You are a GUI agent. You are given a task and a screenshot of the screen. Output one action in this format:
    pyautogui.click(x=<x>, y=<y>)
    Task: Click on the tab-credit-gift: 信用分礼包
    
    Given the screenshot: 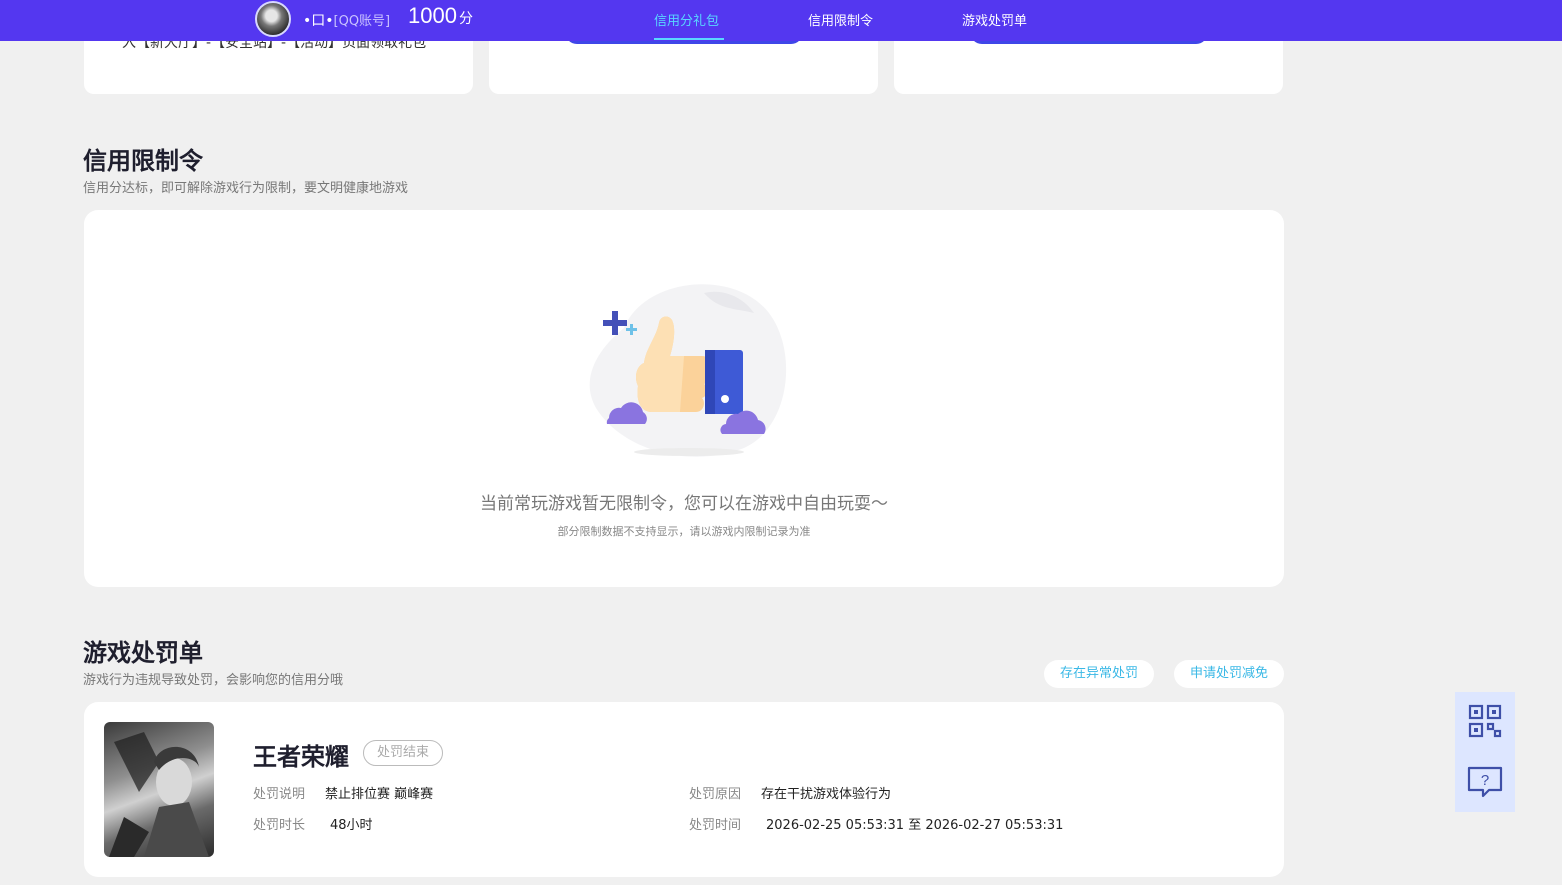 What is the action you would take?
    pyautogui.click(x=686, y=19)
    